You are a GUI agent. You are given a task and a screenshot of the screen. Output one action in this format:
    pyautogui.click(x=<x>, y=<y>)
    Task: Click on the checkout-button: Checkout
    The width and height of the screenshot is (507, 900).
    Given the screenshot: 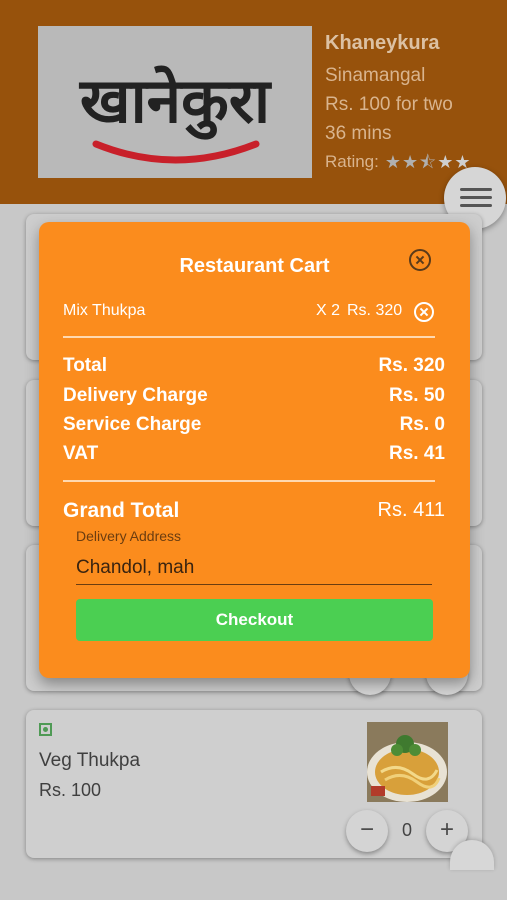 What is the action you would take?
    pyautogui.click(x=254, y=620)
    